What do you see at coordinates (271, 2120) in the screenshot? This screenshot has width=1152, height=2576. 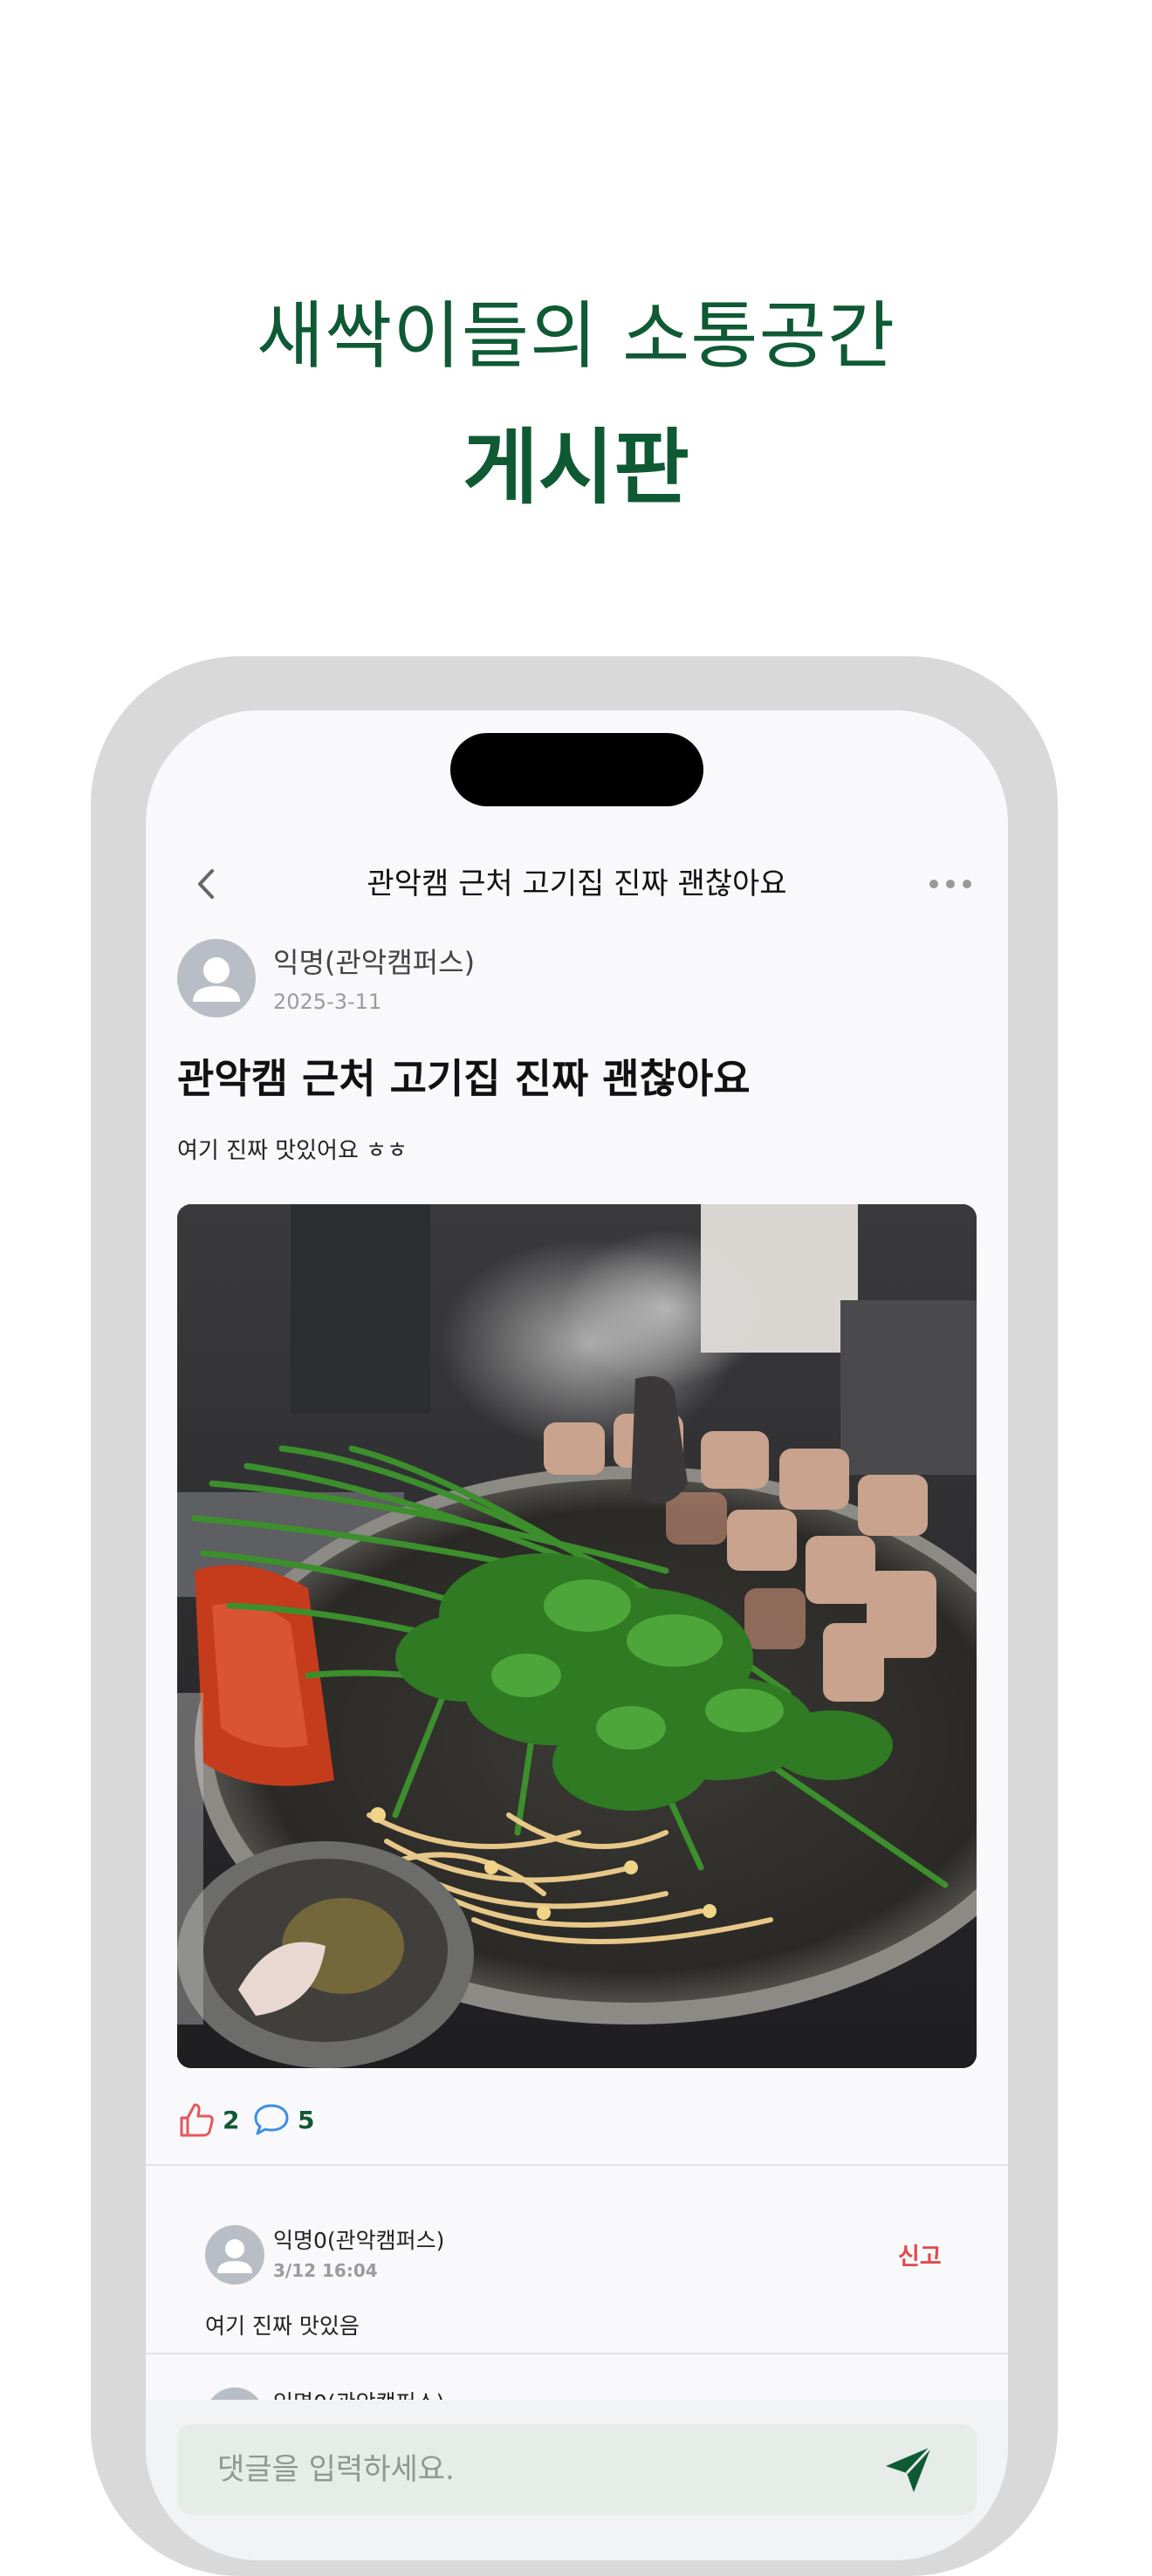 I see `comment-bubble-icon` at bounding box center [271, 2120].